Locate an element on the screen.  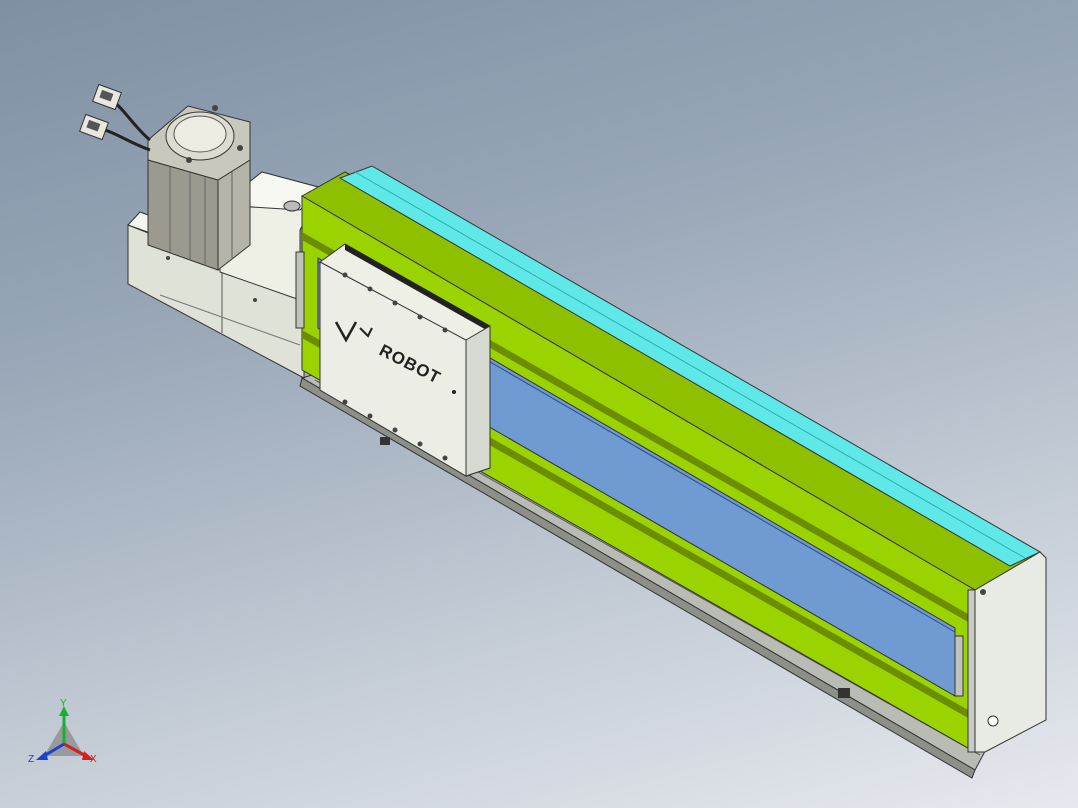
z-axis-label: Z is located at coordinates (31, 759).